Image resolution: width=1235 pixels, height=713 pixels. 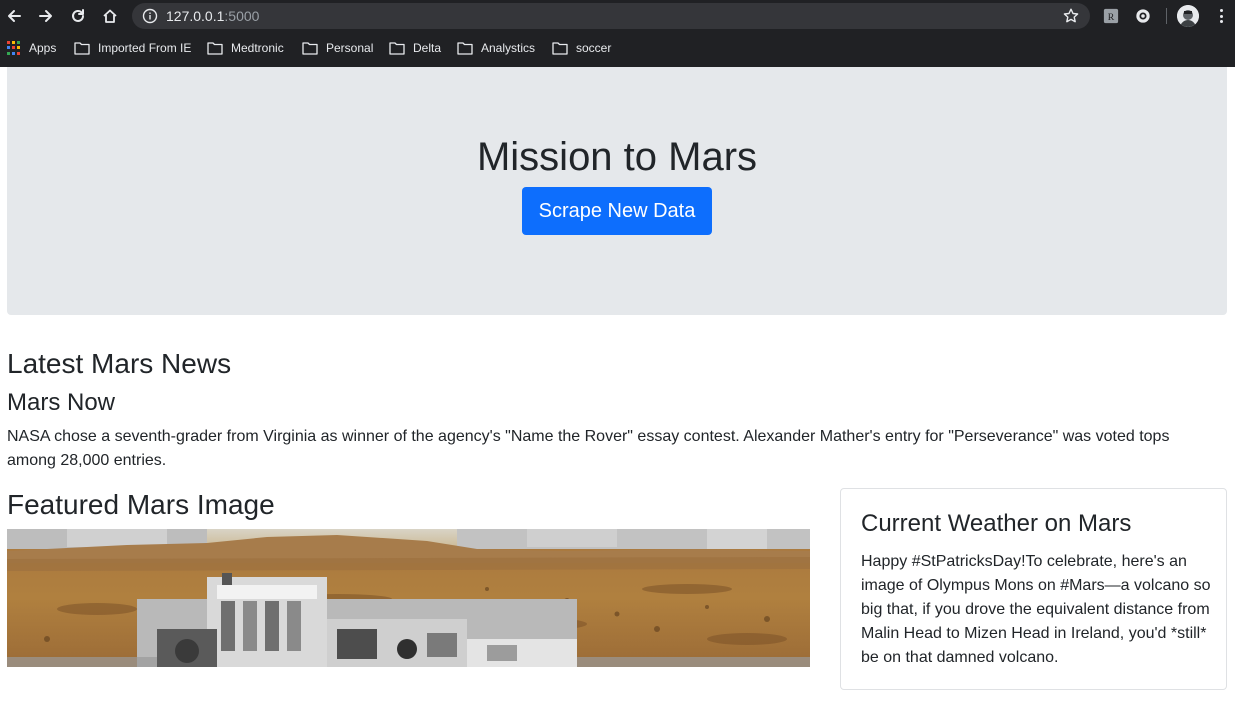 I want to click on bookmark-imported-from-ie: Imported From IE, so click(x=132, y=48).